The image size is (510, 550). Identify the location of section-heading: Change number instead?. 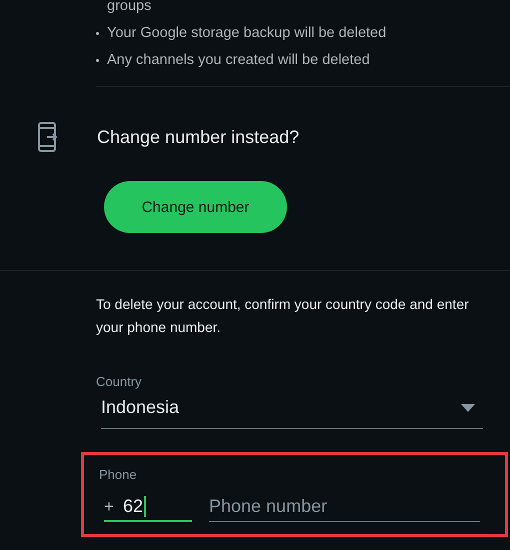
(198, 137).